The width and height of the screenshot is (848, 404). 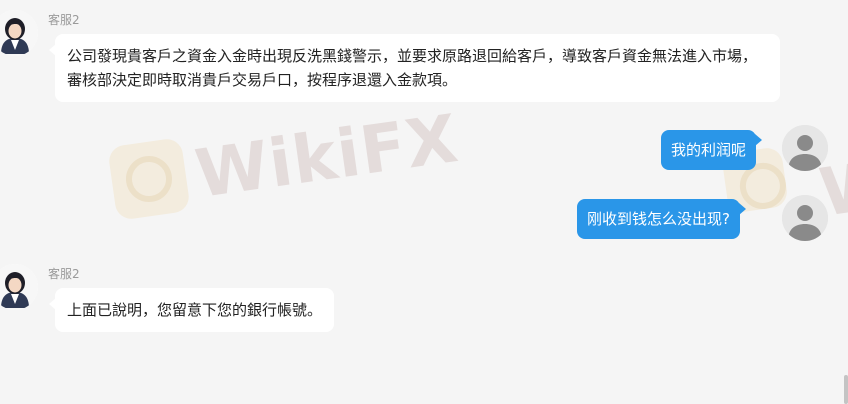 What do you see at coordinates (191, 310) in the screenshot?
I see `message-bubble-incoming: 上面已說明，您留意下您的銀行帳號。` at bounding box center [191, 310].